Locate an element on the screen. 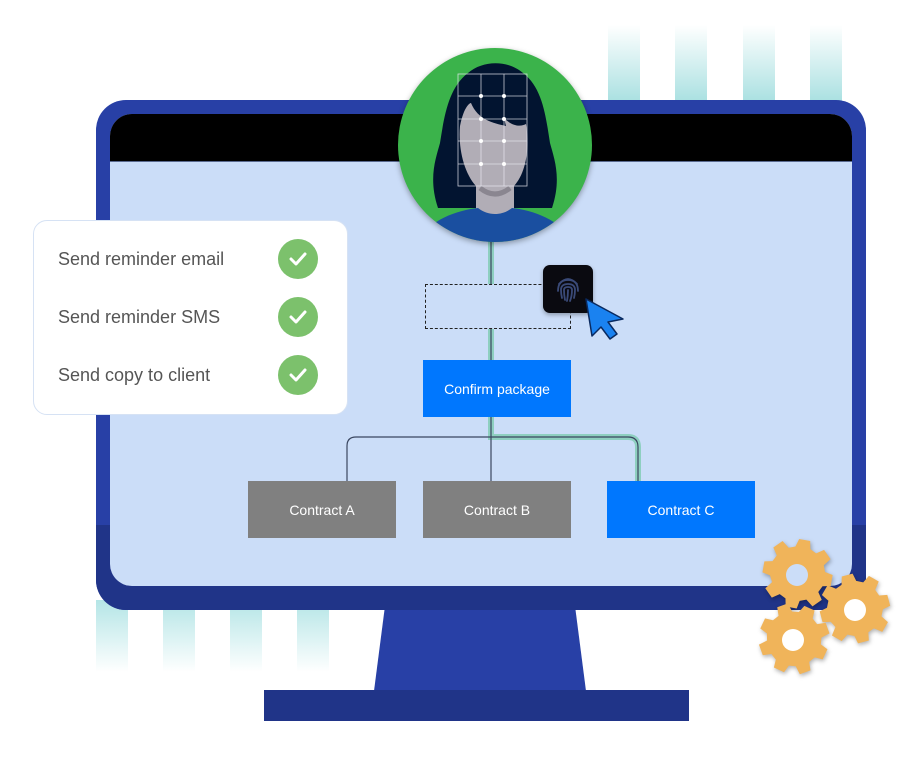 The height and width of the screenshot is (768, 912). contract-c-node: Contract C is located at coordinates (681, 509).